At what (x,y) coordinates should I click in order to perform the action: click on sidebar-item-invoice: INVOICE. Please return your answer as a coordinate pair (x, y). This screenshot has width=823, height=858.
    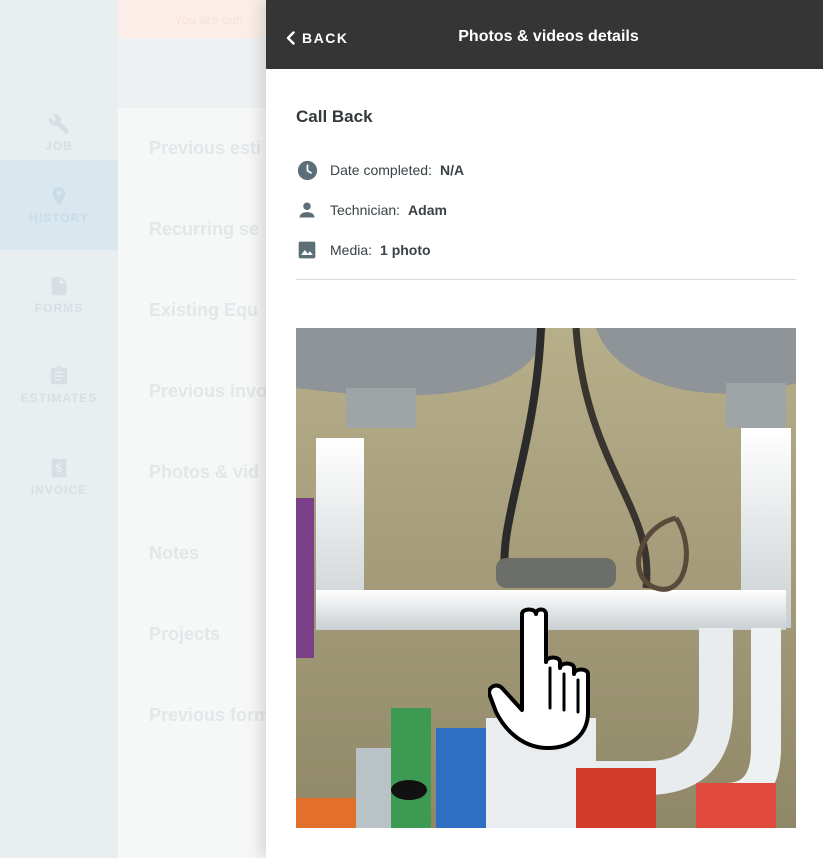
    Looking at the image, I should click on (59, 477).